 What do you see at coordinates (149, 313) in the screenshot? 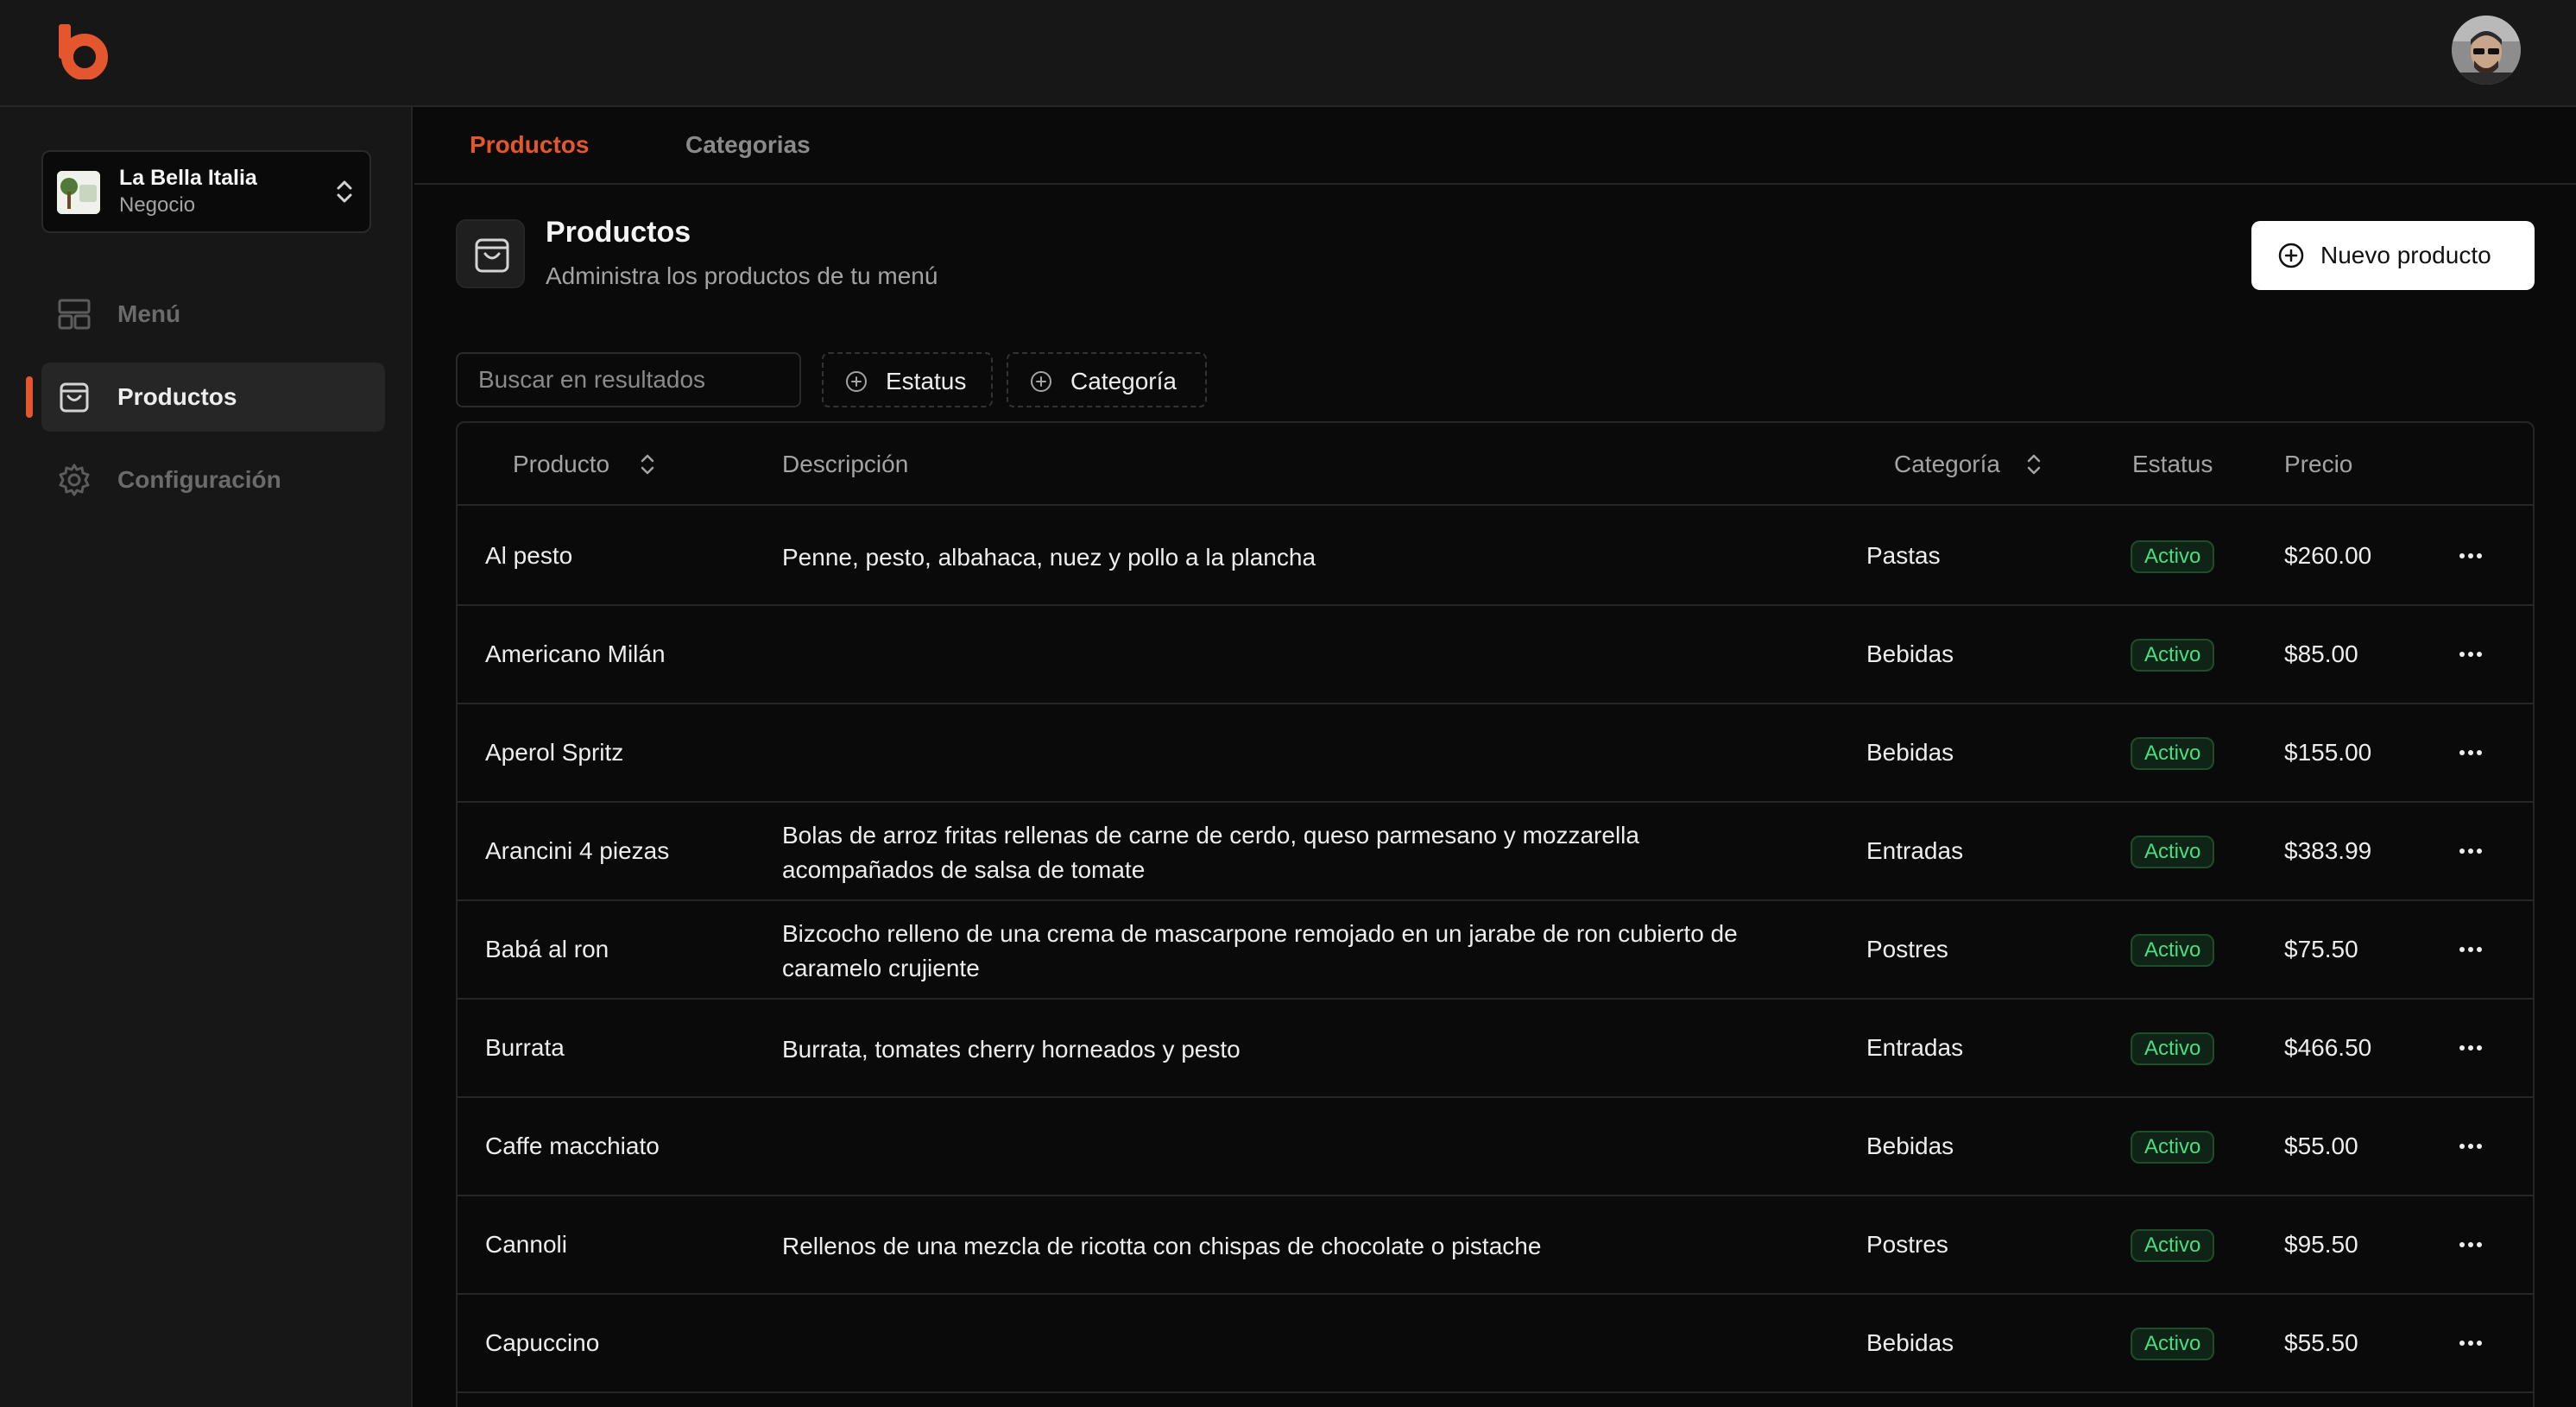
I see `sidebar-item-label: Menú` at bounding box center [149, 313].